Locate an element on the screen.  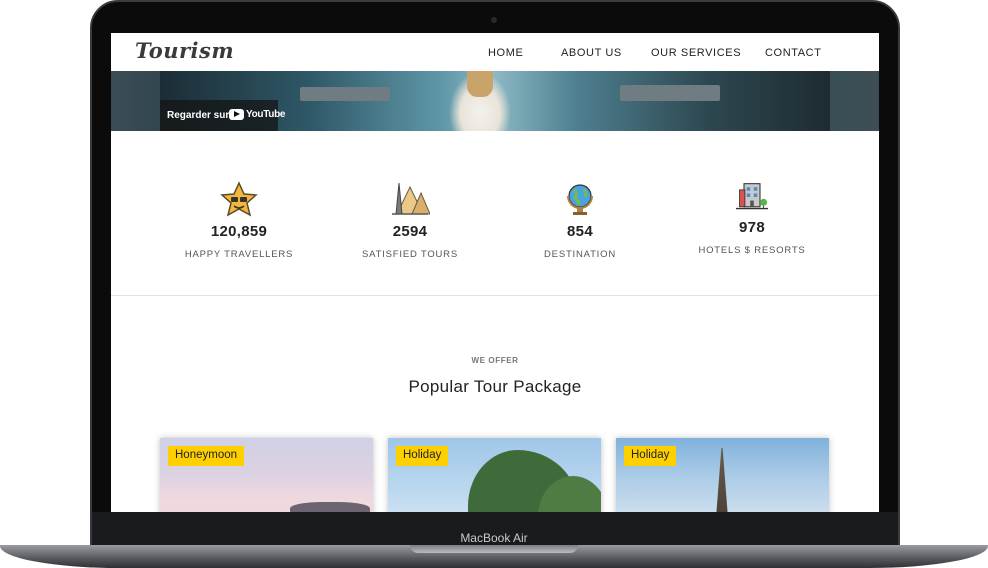
stat-value: 854 is located at coordinates (580, 231).